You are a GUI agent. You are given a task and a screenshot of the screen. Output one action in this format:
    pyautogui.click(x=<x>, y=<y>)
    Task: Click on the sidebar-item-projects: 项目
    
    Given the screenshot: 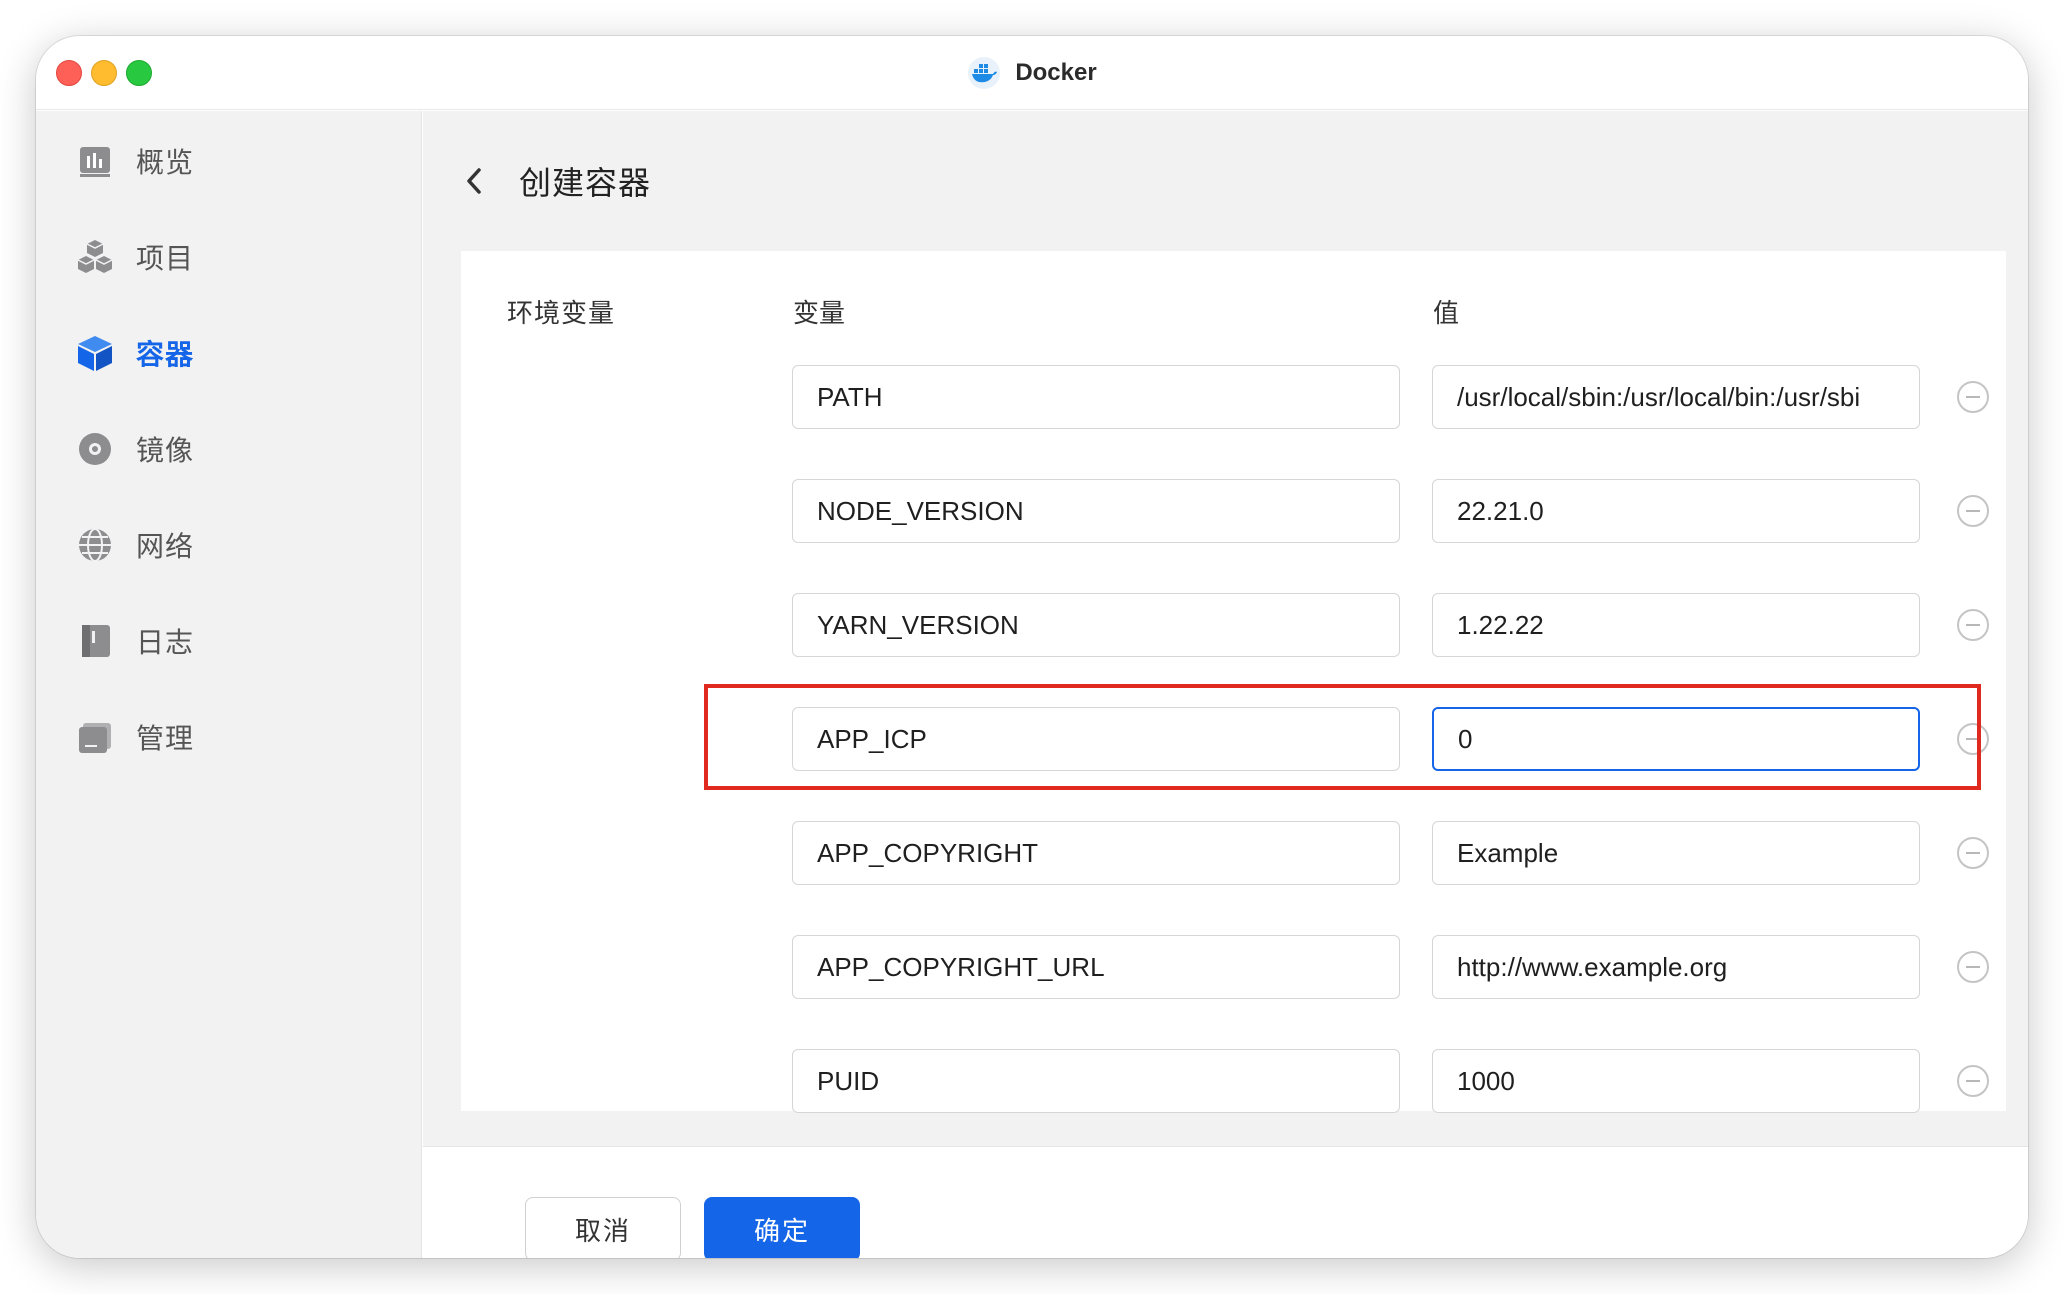 What is the action you would take?
    pyautogui.click(x=236, y=257)
    